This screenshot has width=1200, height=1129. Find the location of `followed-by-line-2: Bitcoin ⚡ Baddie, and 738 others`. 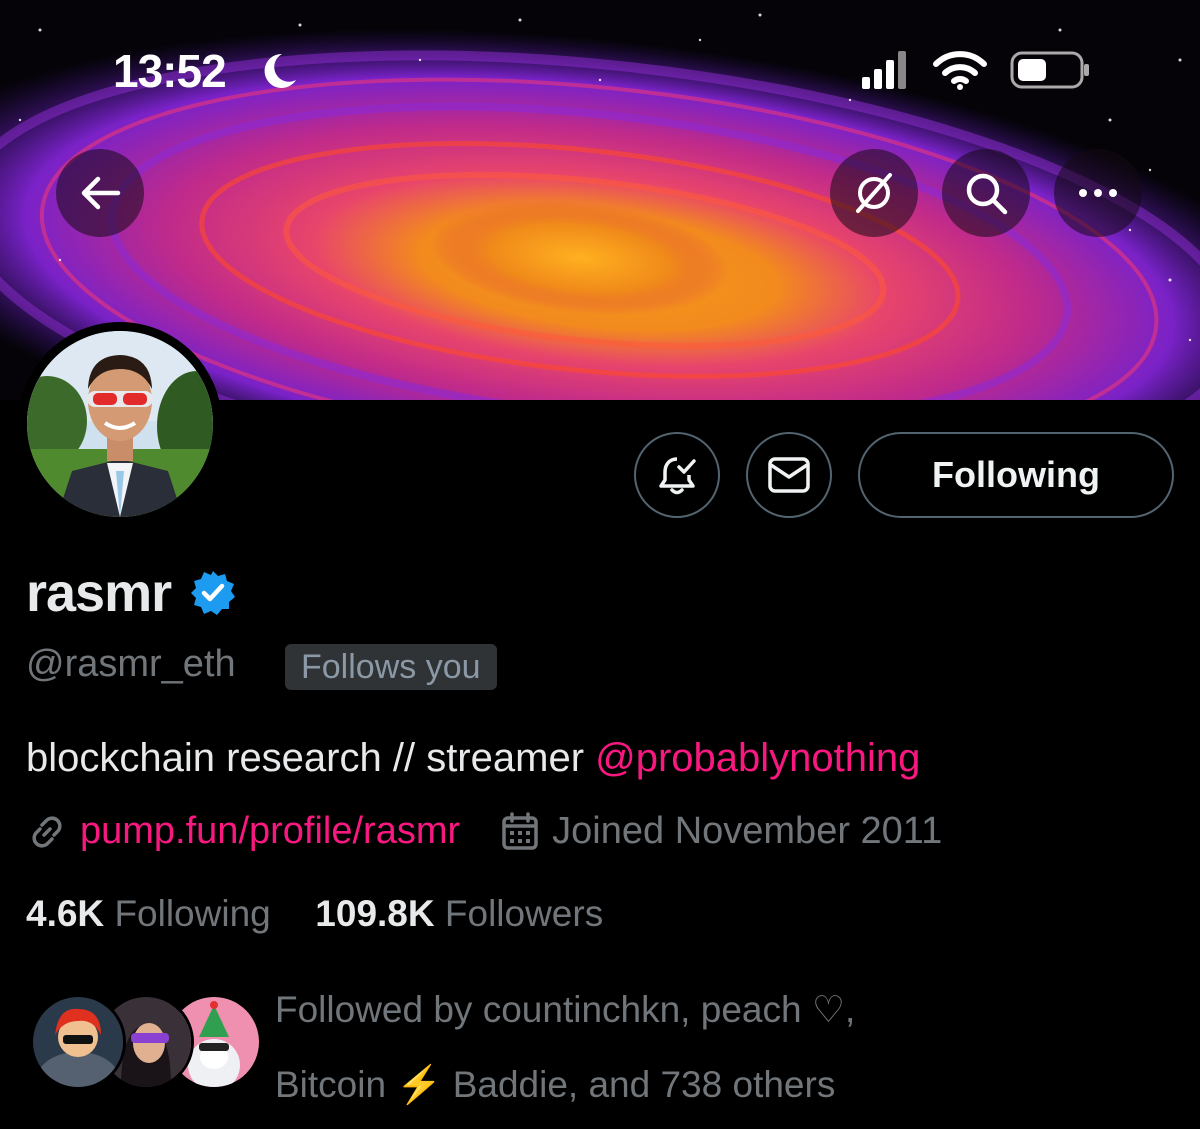

followed-by-line-2: Bitcoin ⚡ Baddie, and 738 others is located at coordinates (715, 1084).